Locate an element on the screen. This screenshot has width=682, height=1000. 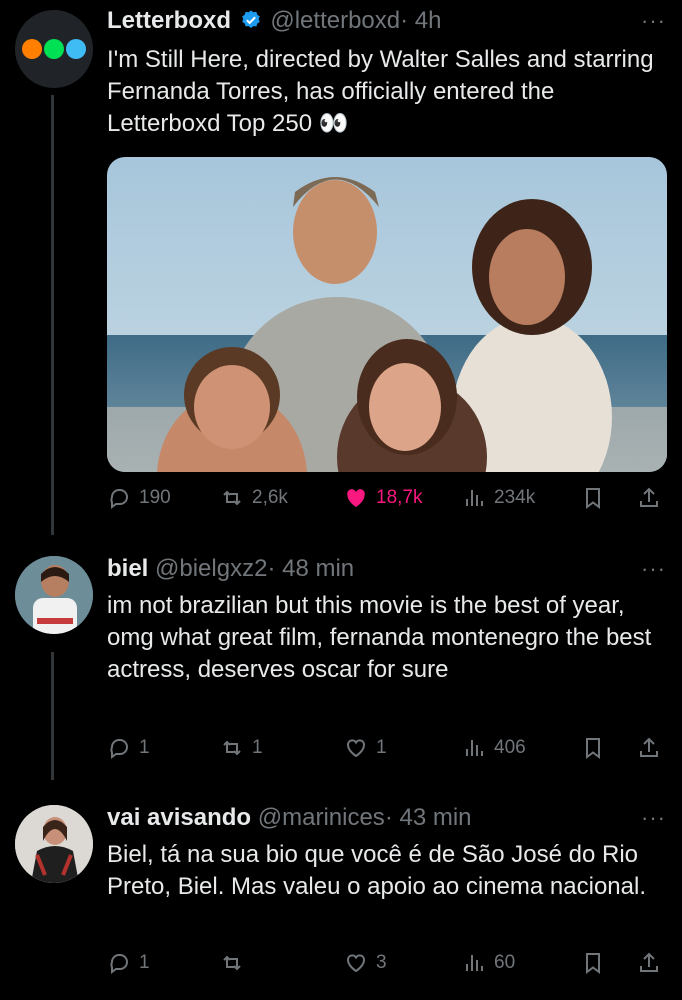
logo-dot-blue is located at coordinates (76, 49).